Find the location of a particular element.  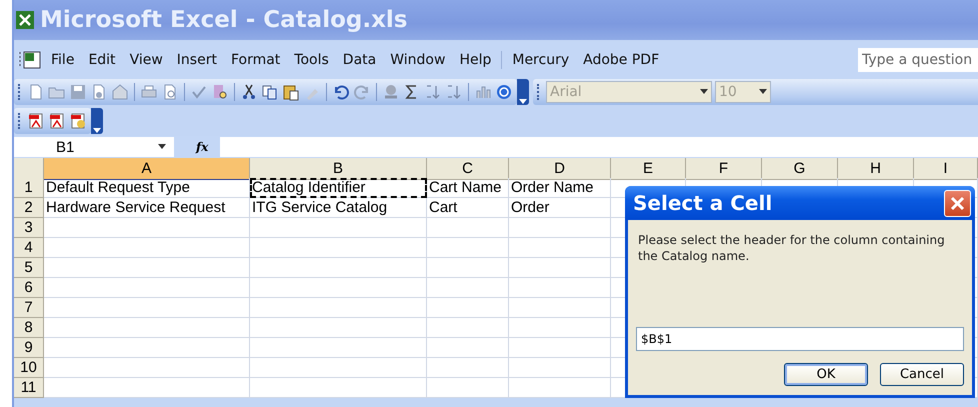

menu-item: Window is located at coordinates (417, 60).